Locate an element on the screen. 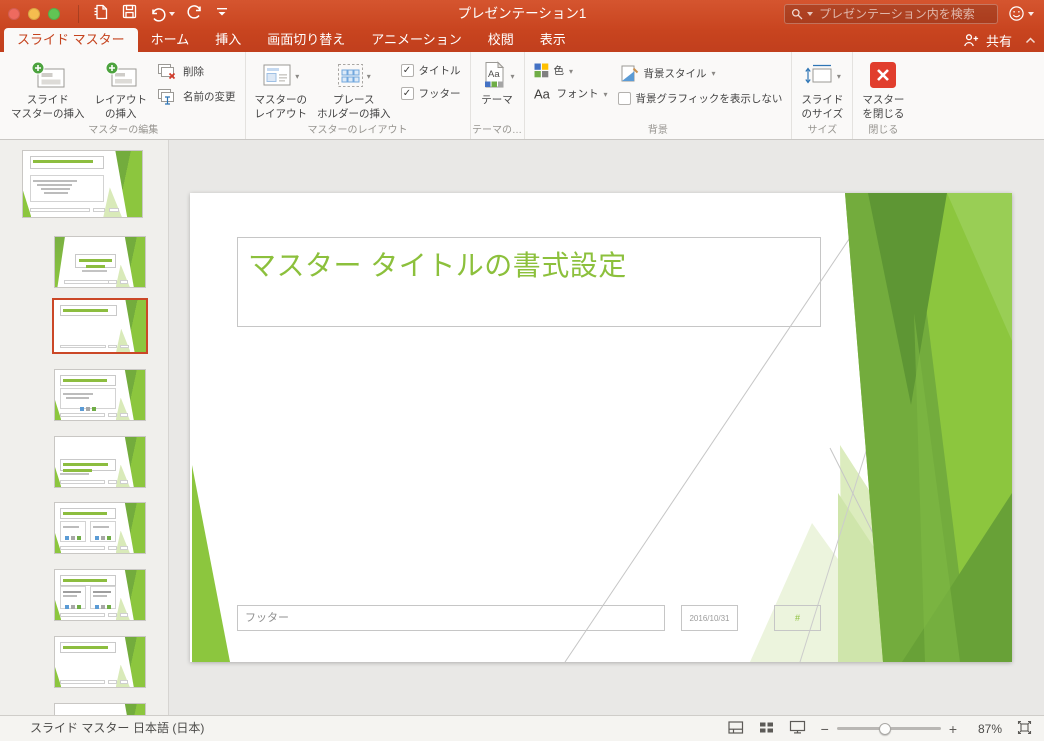 This screenshot has height=741, width=1044. delete-button: 削除 is located at coordinates (196, 71).